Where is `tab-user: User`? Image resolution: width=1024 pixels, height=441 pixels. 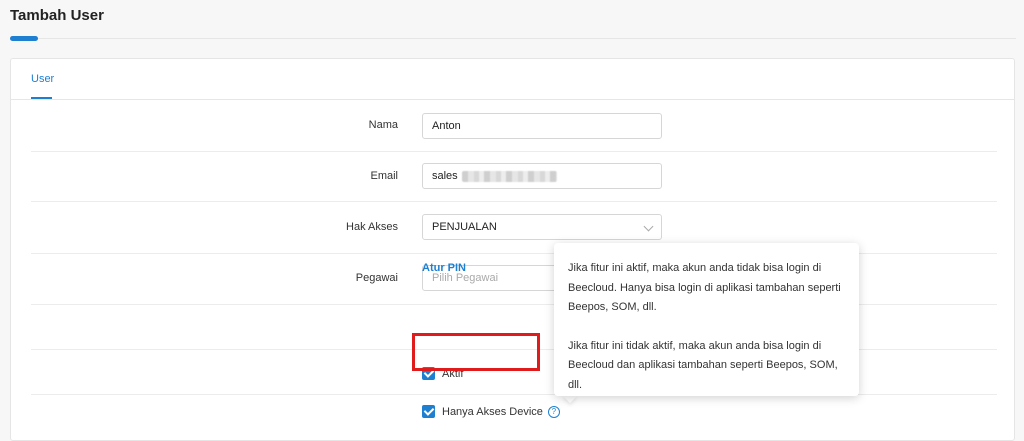
tab-user: User is located at coordinates (42, 79).